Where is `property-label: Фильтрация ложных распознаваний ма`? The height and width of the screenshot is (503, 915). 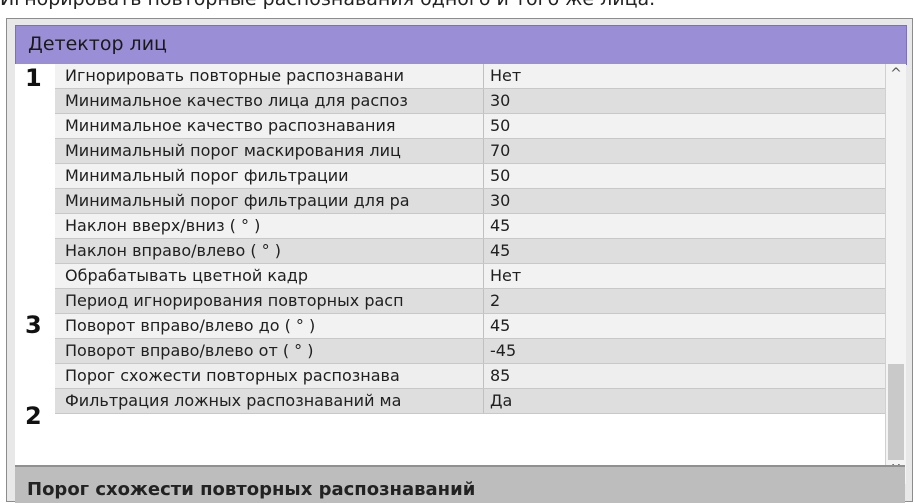 property-label: Фильтрация ложных распознаваний ма is located at coordinates (269, 401).